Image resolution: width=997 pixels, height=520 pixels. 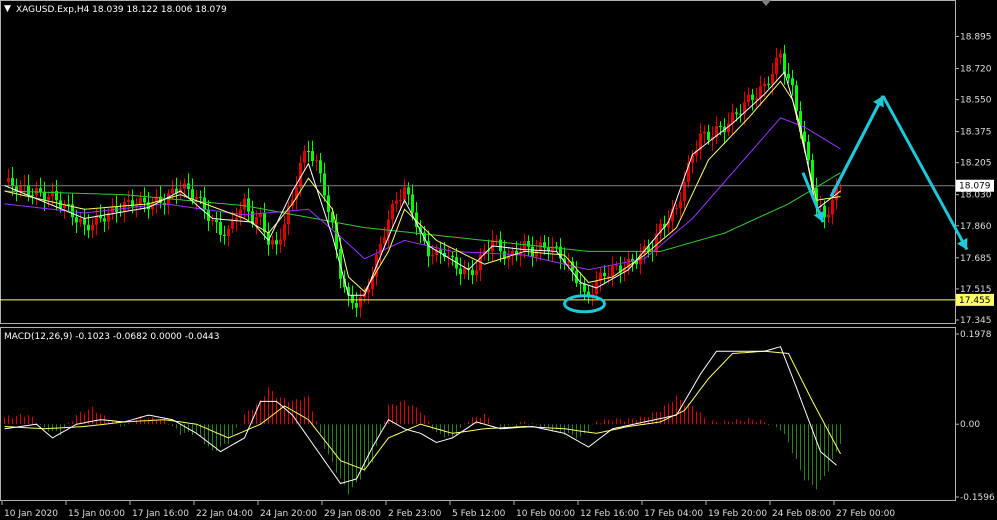 What do you see at coordinates (224, 514) in the screenshot?
I see `time-tick-label: 22 Jan 04:00` at bounding box center [224, 514].